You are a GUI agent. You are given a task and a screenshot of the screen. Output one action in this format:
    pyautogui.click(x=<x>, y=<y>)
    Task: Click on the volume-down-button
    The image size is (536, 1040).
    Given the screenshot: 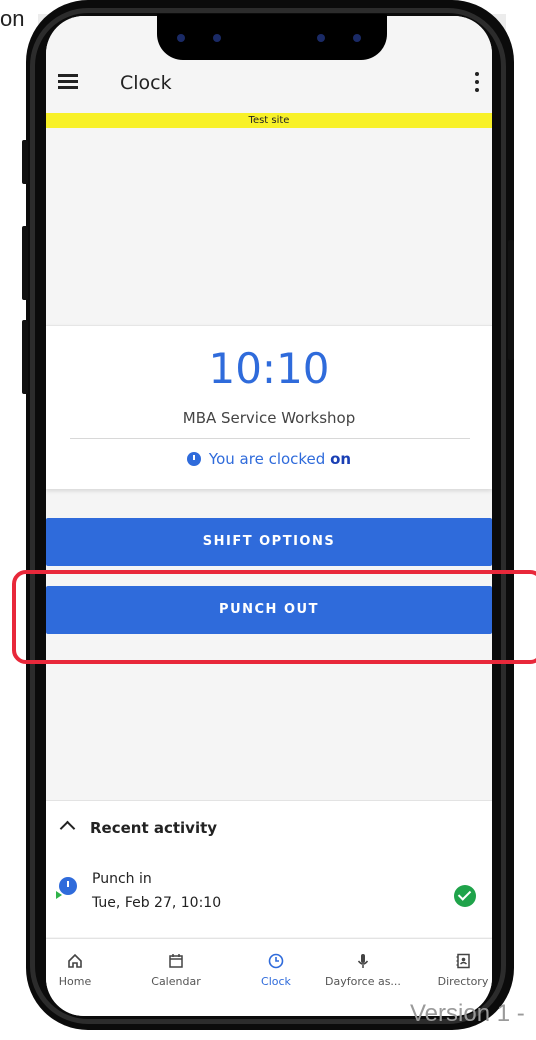 What is the action you would take?
    pyautogui.click(x=25, y=357)
    